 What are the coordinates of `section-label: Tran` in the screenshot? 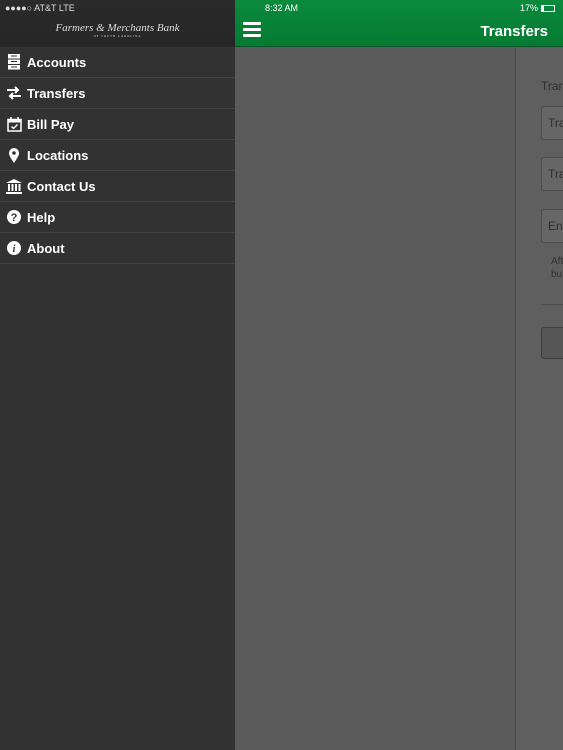 It's located at (552, 86).